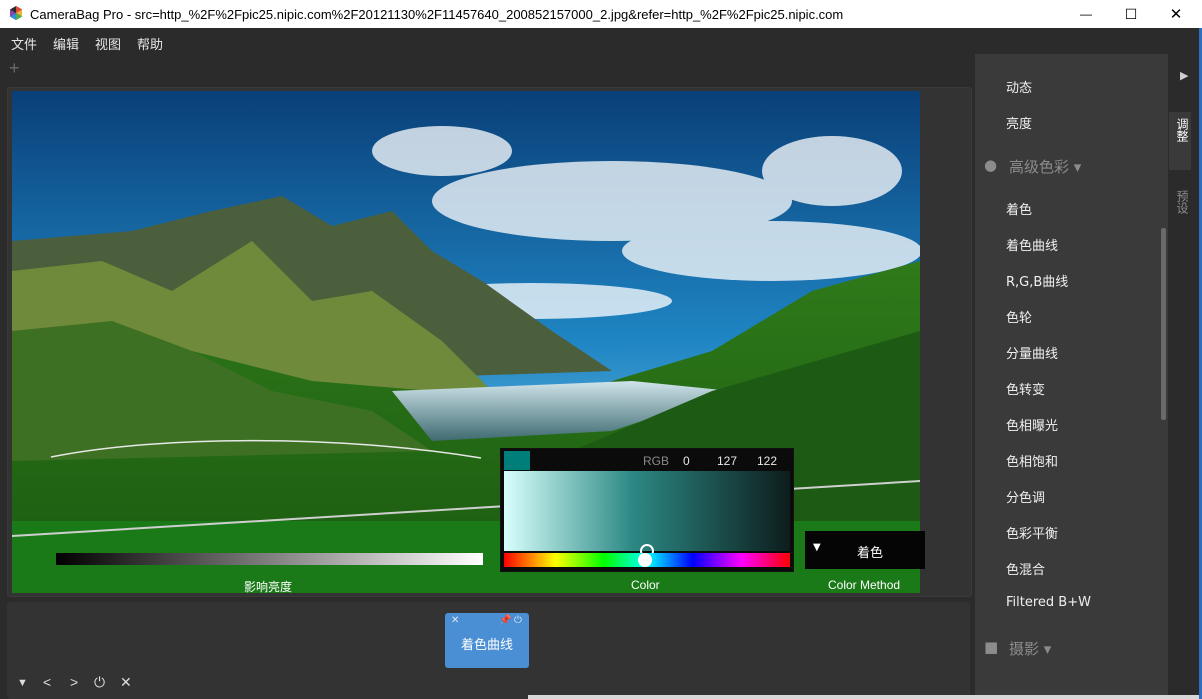 This screenshot has width=1202, height=699. I want to click on minimize-button: —, so click(1086, 14).